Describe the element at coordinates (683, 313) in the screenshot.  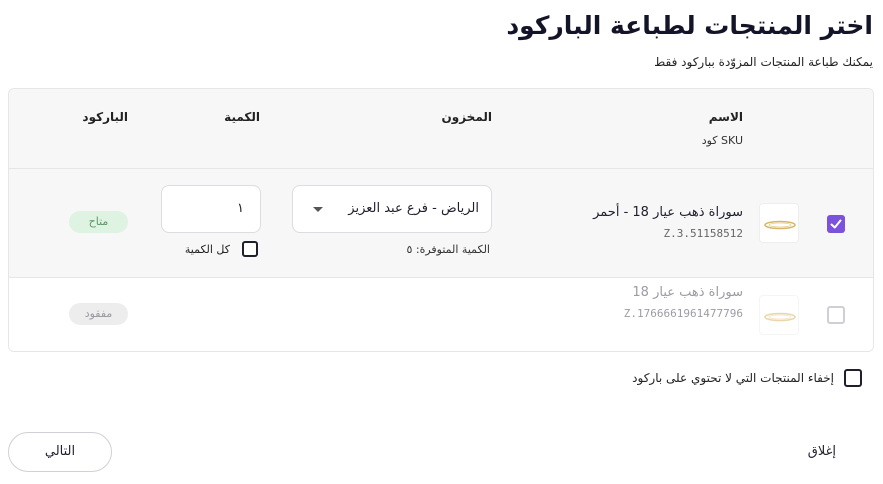
I see `product-sku: Z.1766661961477796` at that location.